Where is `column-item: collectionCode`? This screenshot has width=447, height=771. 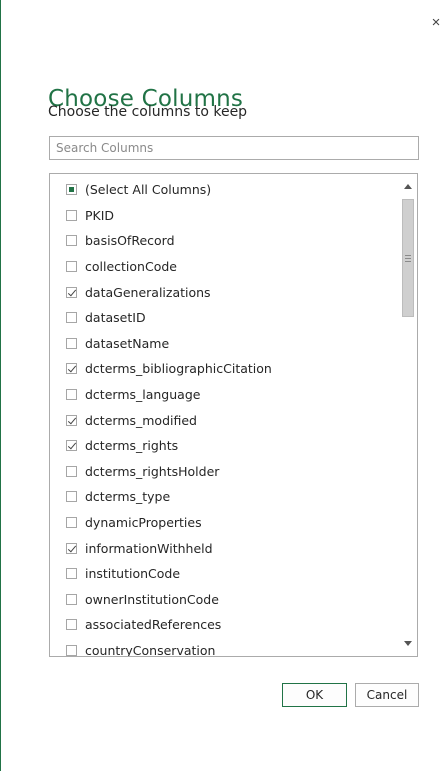 column-item: collectionCode is located at coordinates (224, 267).